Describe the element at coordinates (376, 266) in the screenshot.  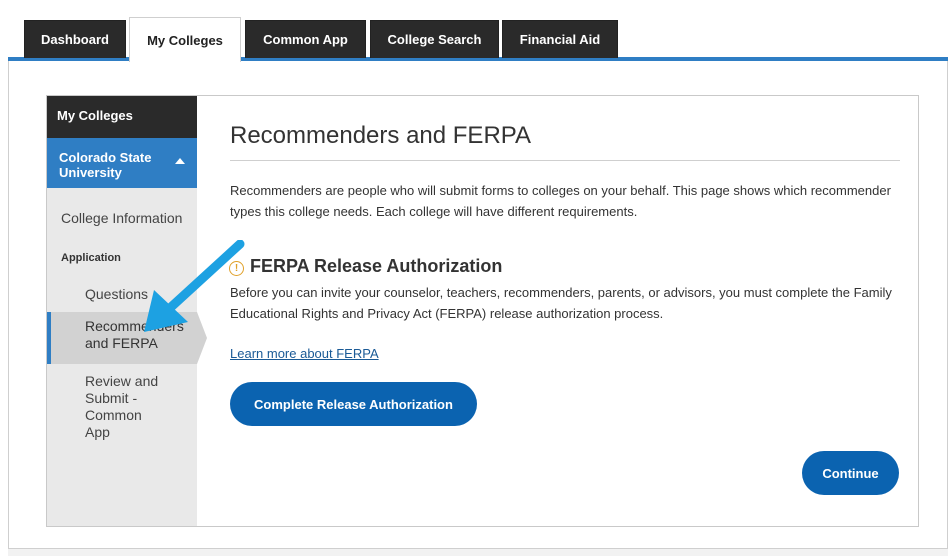
I see `ferpa-title: FERPA Release Authorization` at that location.